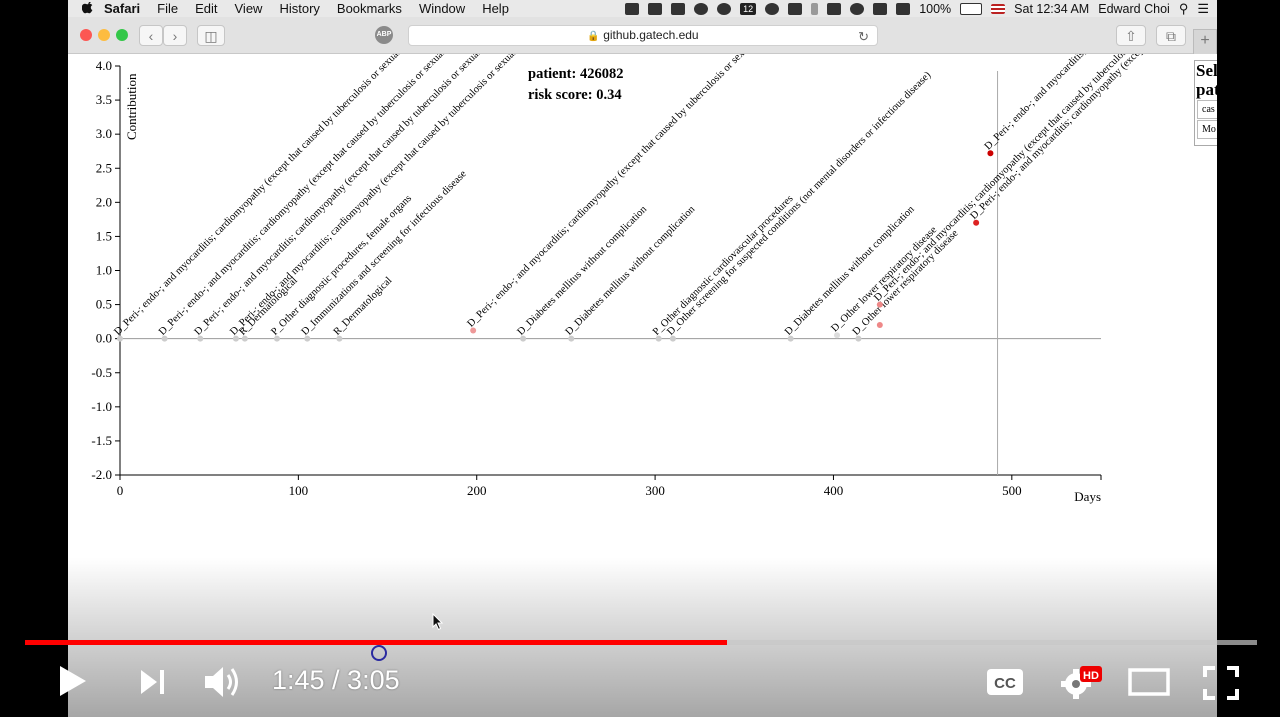 The width and height of the screenshot is (1280, 717). What do you see at coordinates (857, 8) in the screenshot?
I see `wifi-icon` at bounding box center [857, 8].